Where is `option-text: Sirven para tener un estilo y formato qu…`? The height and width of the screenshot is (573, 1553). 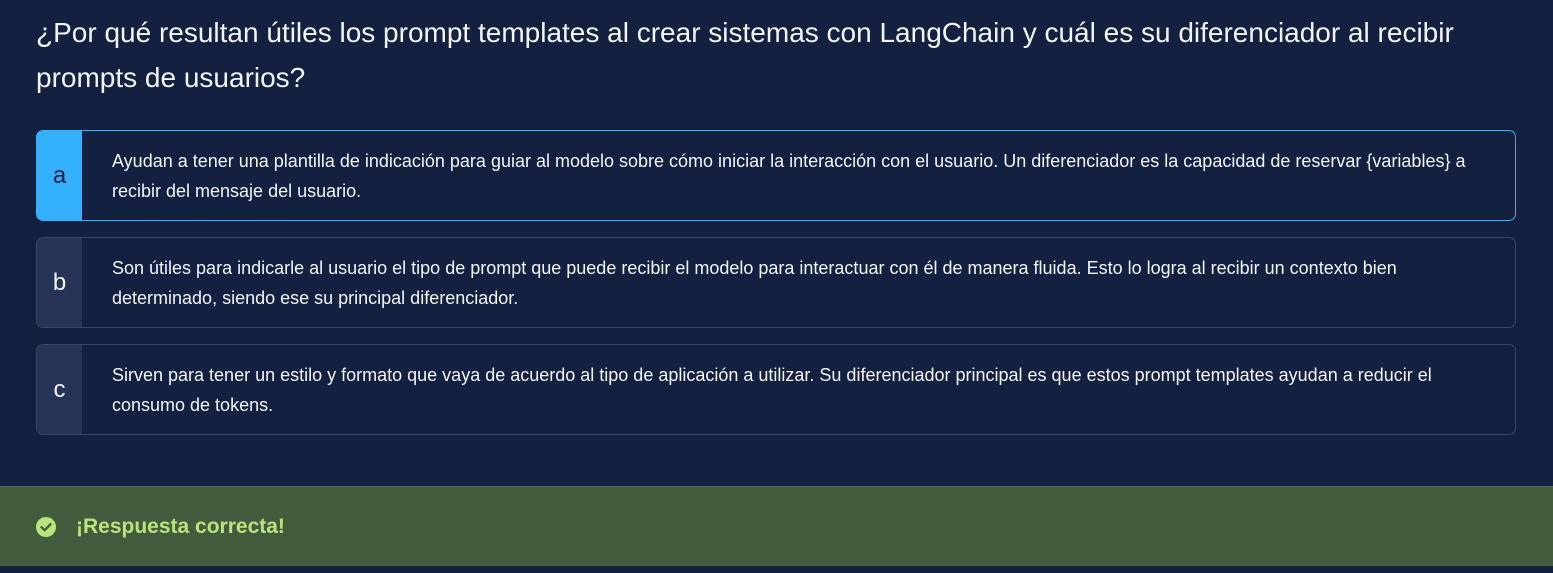
option-text: Sirven para tener un estilo y formato qu… is located at coordinates (772, 389).